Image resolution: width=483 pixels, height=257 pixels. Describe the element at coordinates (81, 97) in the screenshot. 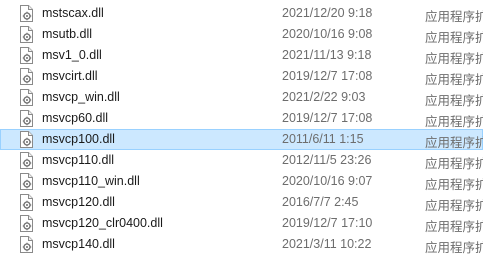

I see `file-name: msvcp_win.dll` at that location.